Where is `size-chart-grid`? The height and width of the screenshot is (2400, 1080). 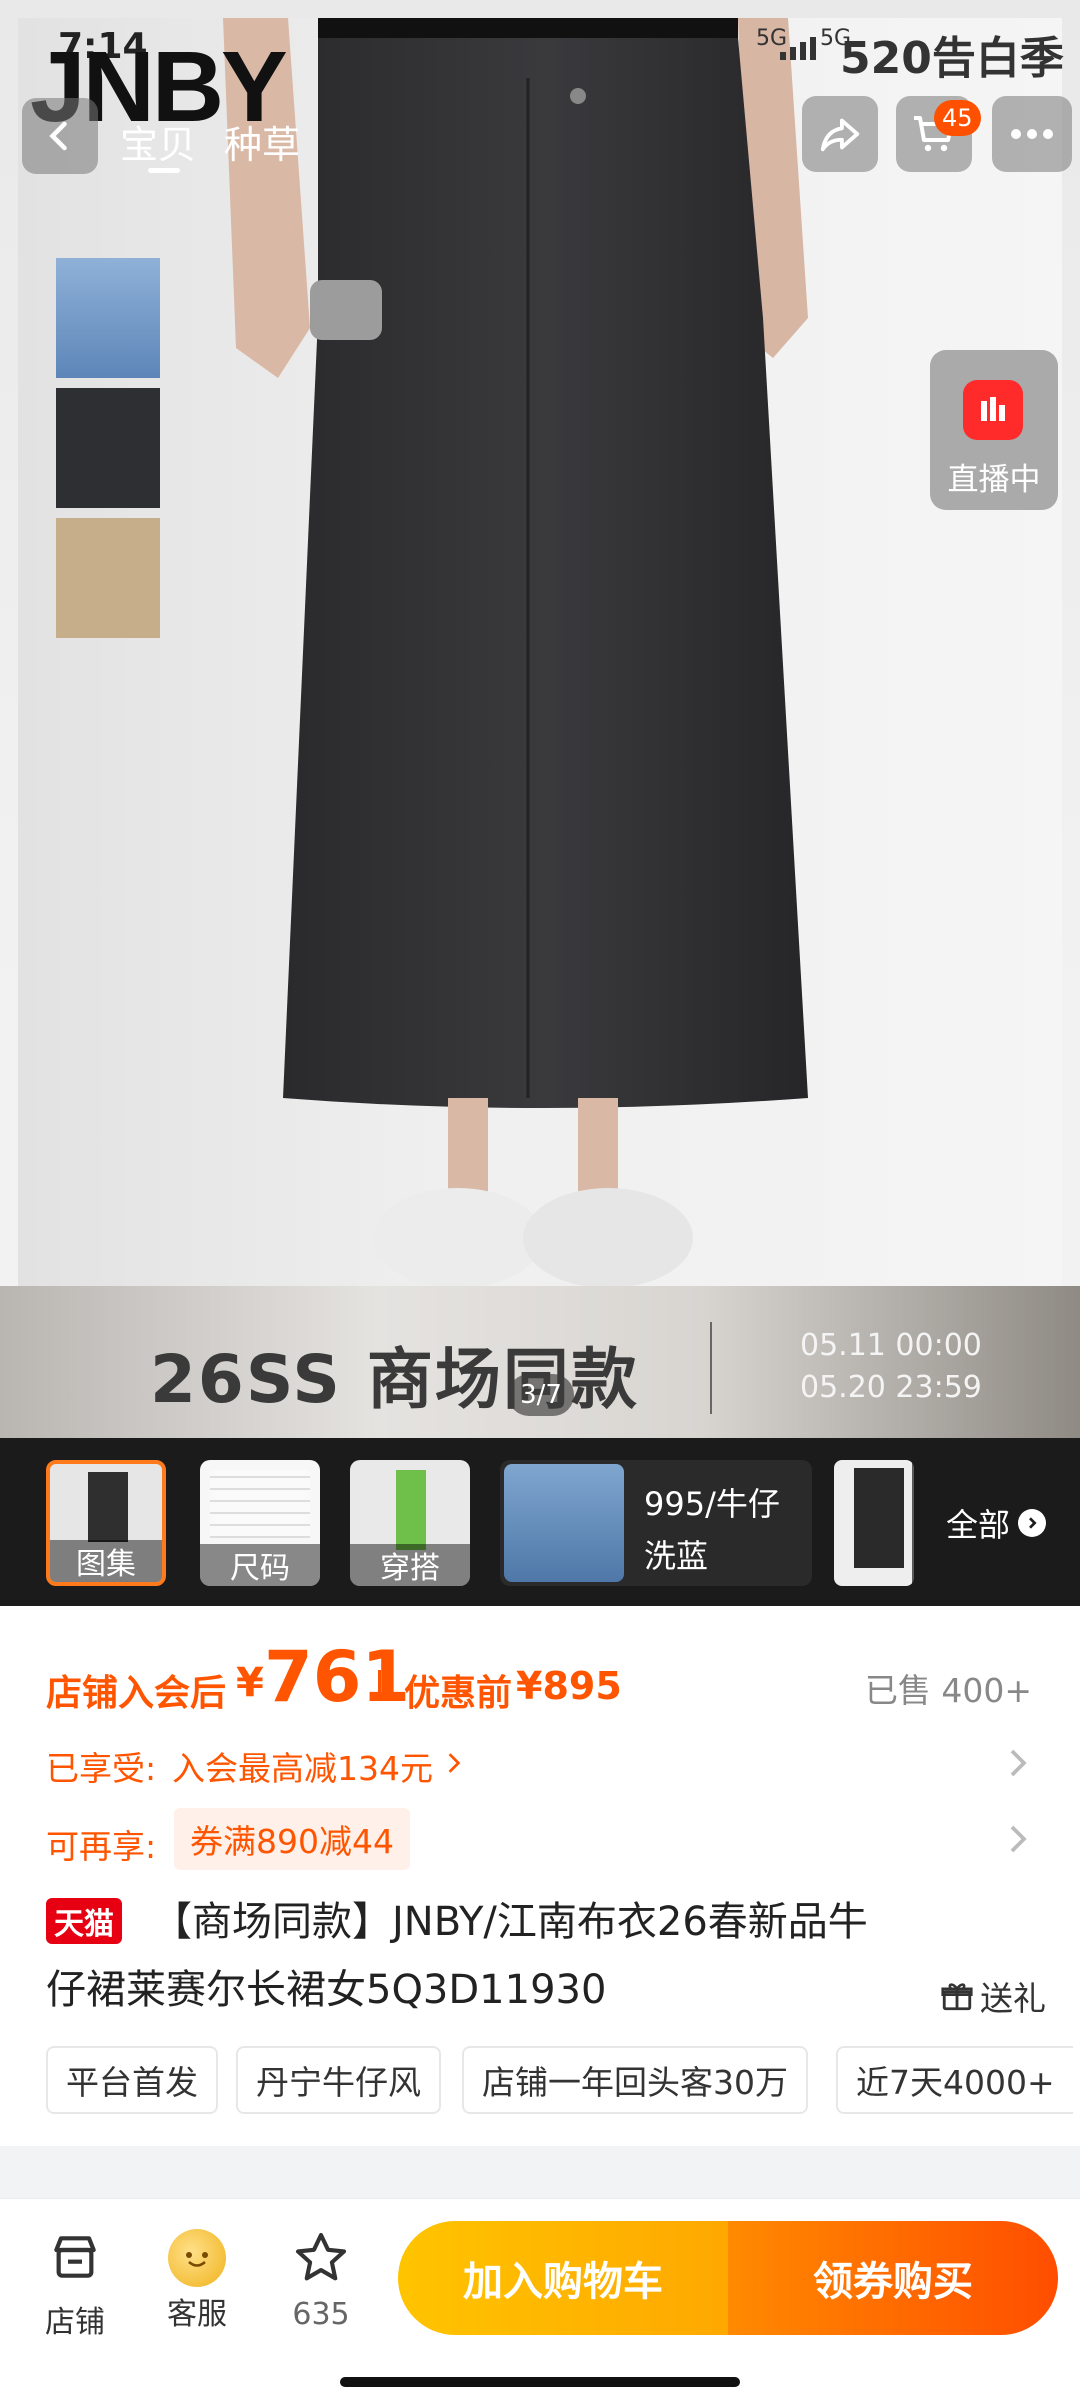
size-chart-grid is located at coordinates (260, 1504).